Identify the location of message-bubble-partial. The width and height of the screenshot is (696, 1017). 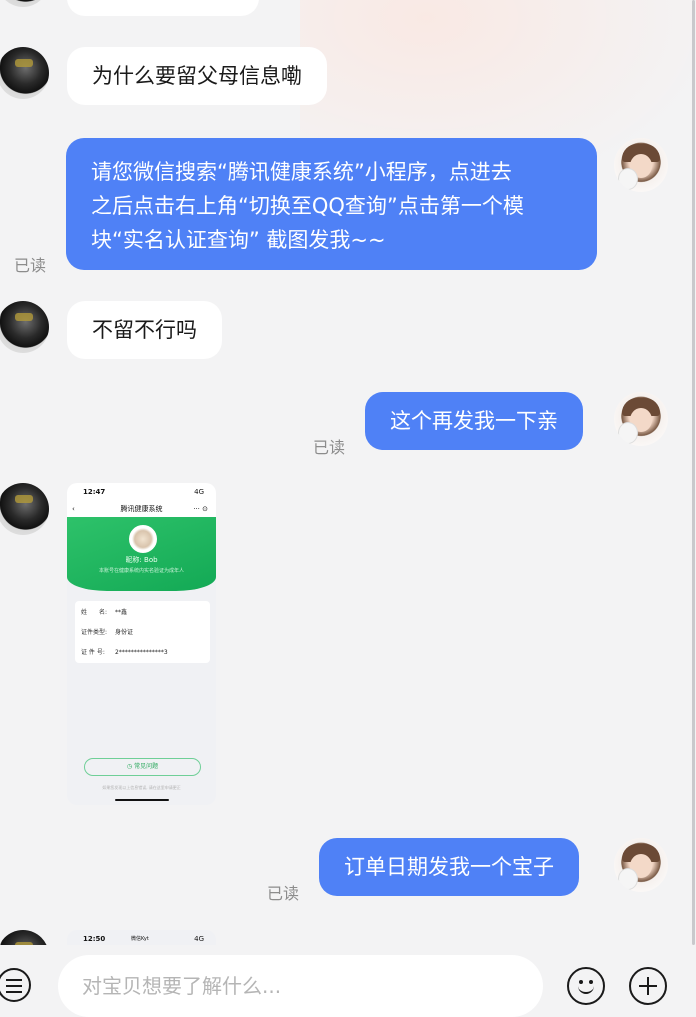
(163, 8).